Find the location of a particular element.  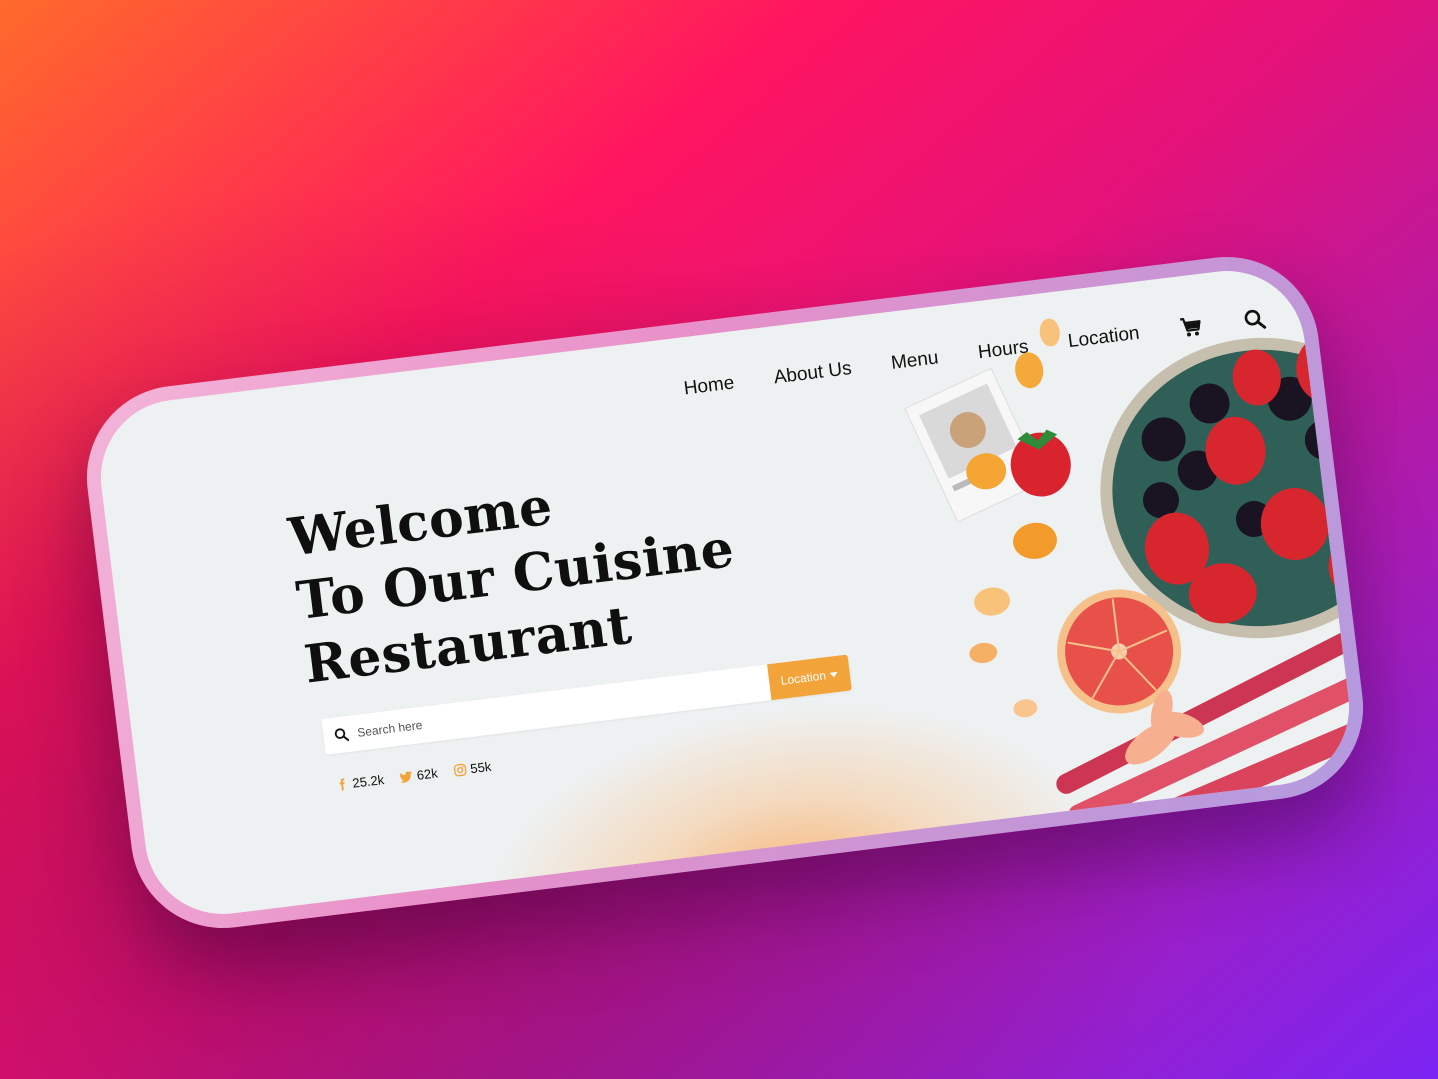

hero-heading: Welcome To Our Cuisine Restaurant is located at coordinates (515, 575).